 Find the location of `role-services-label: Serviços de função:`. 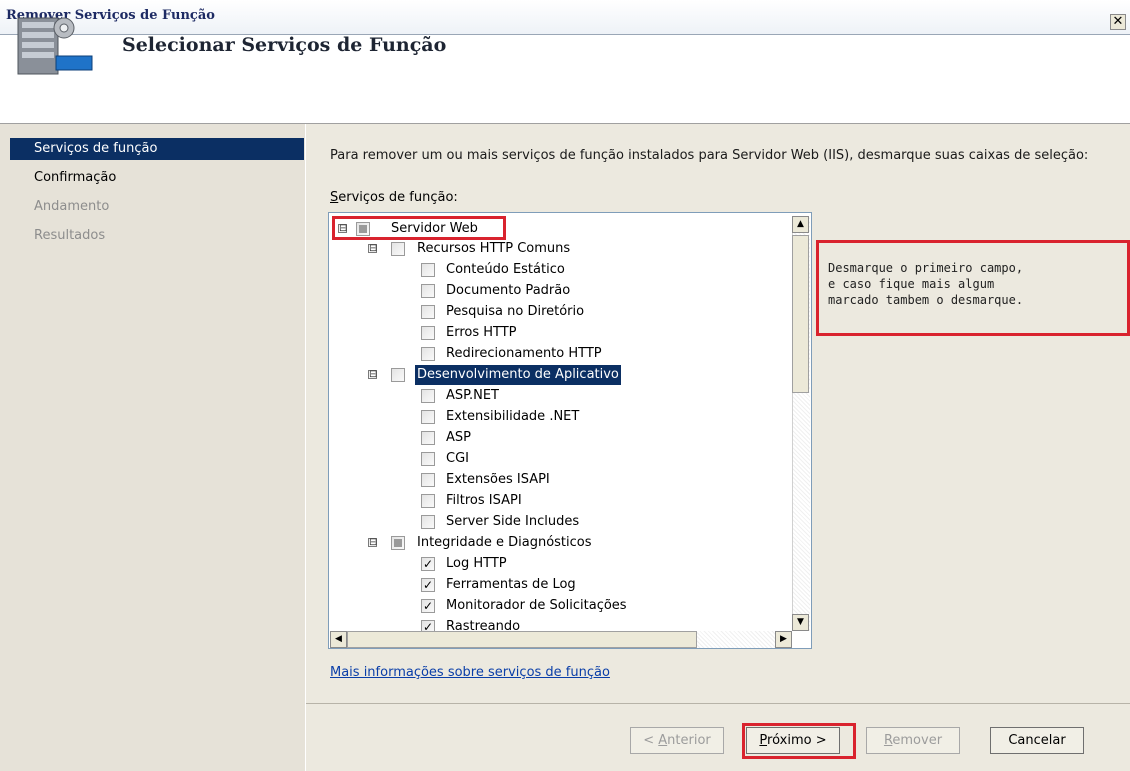

role-services-label: Serviços de função: is located at coordinates (394, 197).